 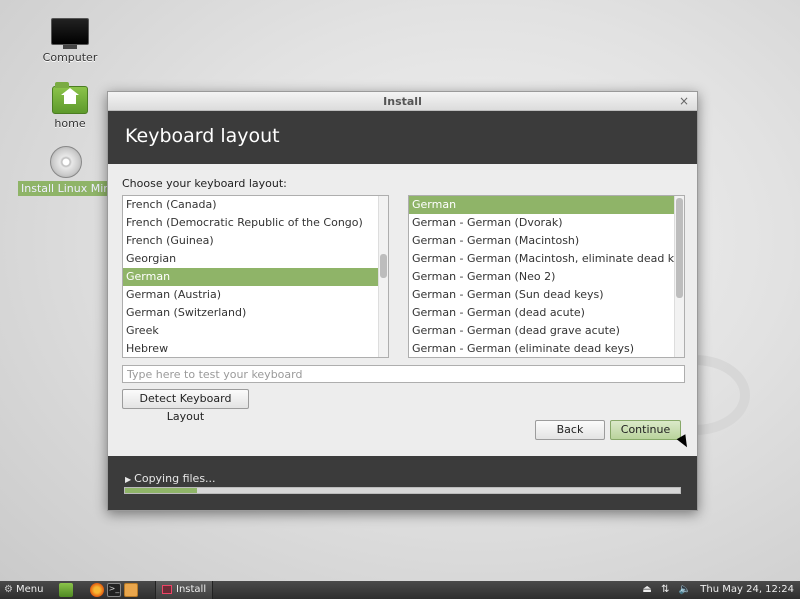 I want to click on variant-list-item: German - German (eliminate dead keys), so click(x=546, y=348).